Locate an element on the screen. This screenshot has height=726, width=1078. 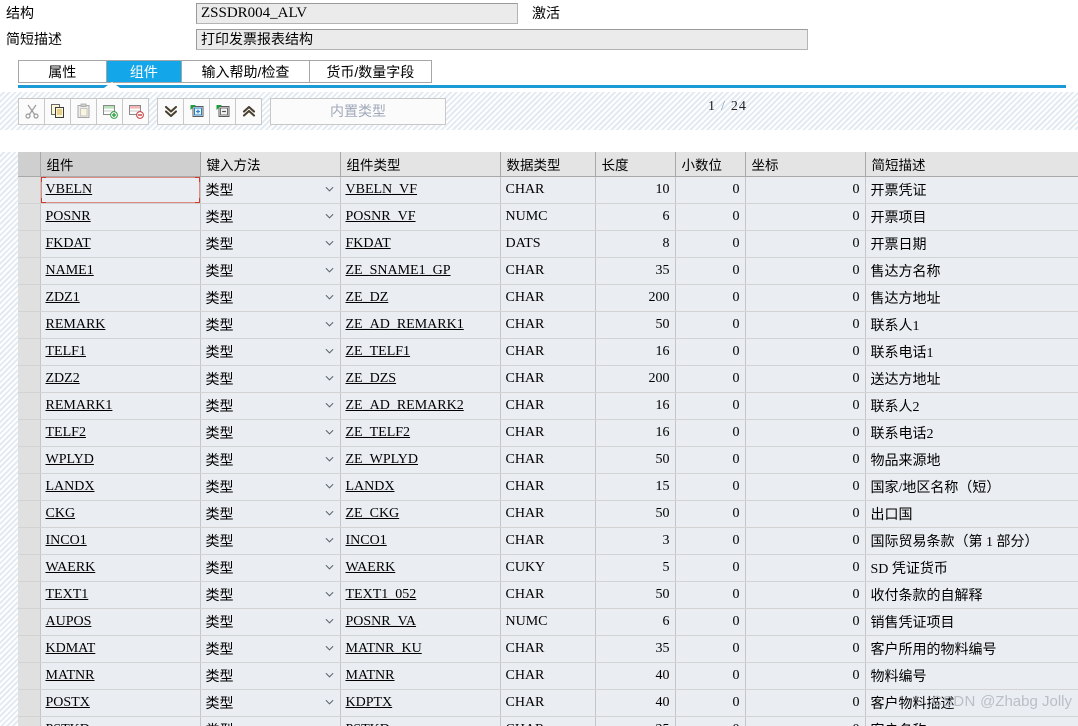
cut-button is located at coordinates (31, 111).